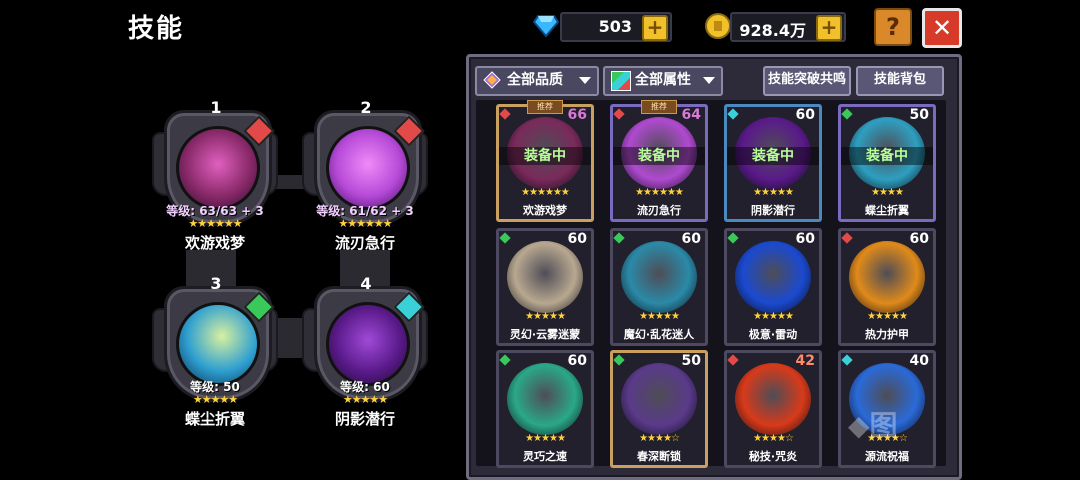 This screenshot has width=1080, height=480. Describe the element at coordinates (900, 81) in the screenshot. I see `skill-backpack-button: 技能背包` at that location.